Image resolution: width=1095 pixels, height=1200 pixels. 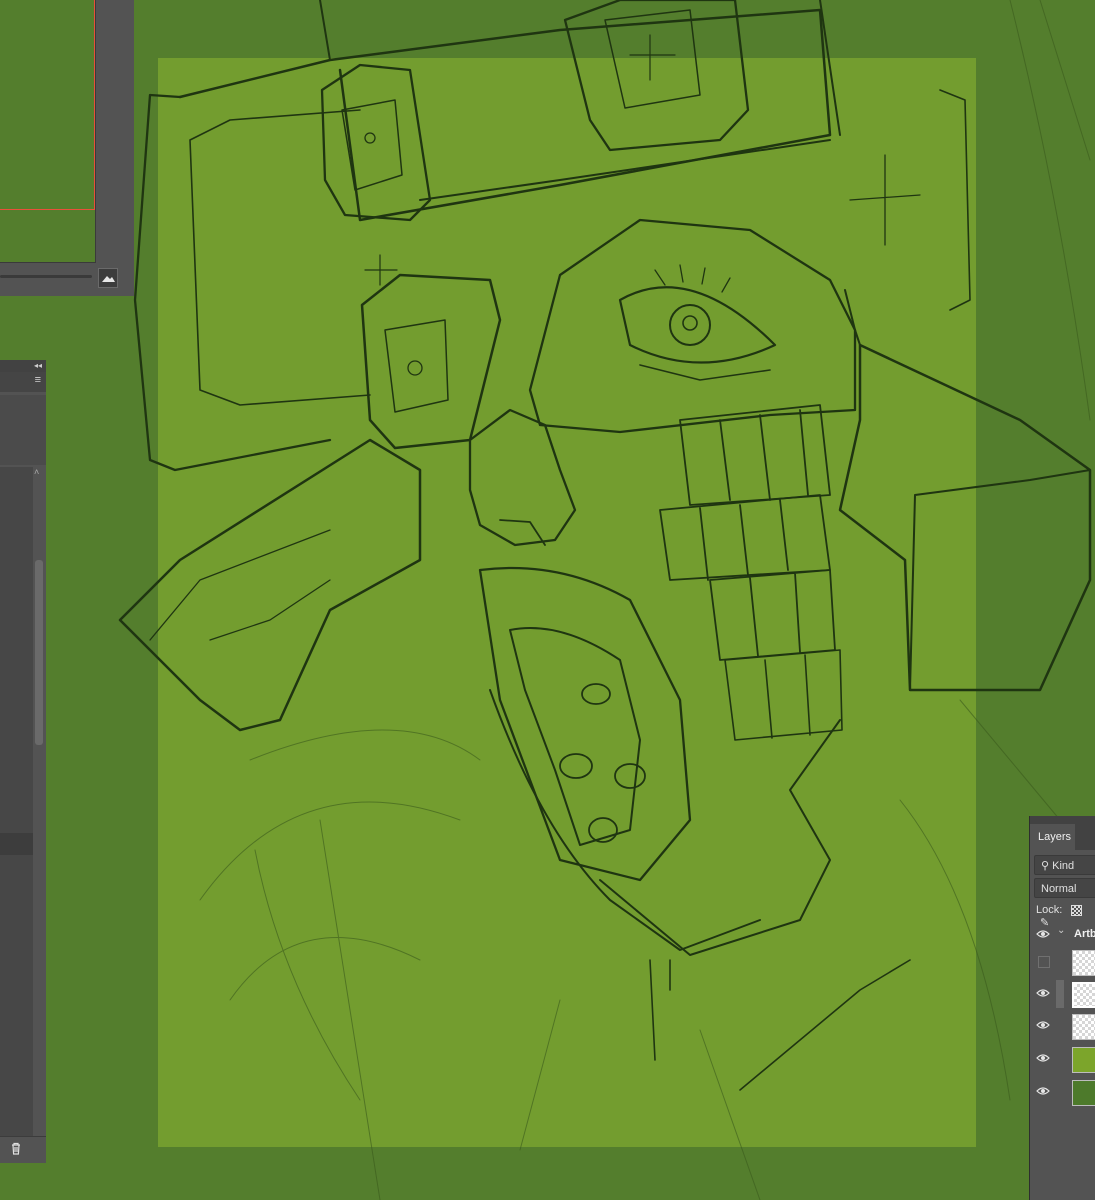 What do you see at coordinates (39, 652) in the screenshot?
I see `scrollbar-thumb` at bounding box center [39, 652].